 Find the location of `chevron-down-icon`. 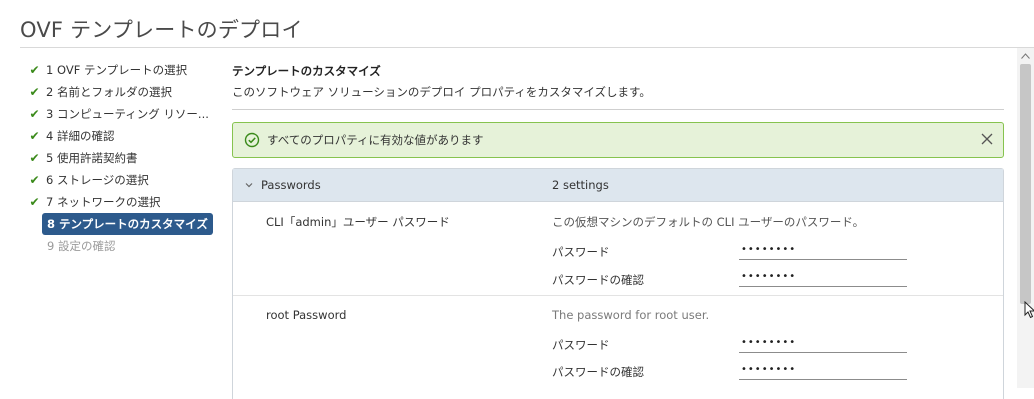

chevron-down-icon is located at coordinates (249, 185).